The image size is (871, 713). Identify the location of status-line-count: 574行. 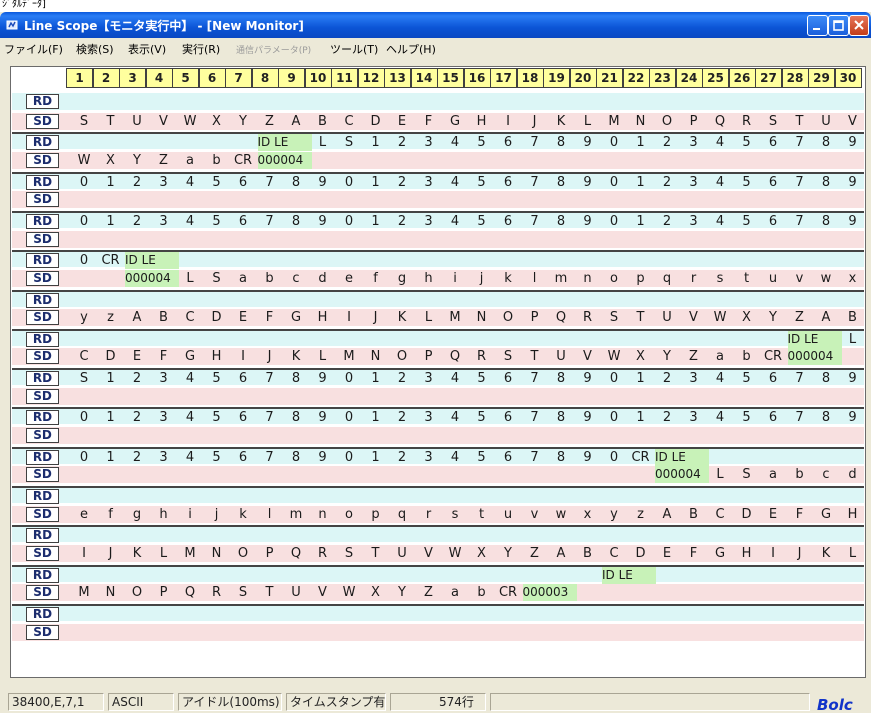
(438, 702).